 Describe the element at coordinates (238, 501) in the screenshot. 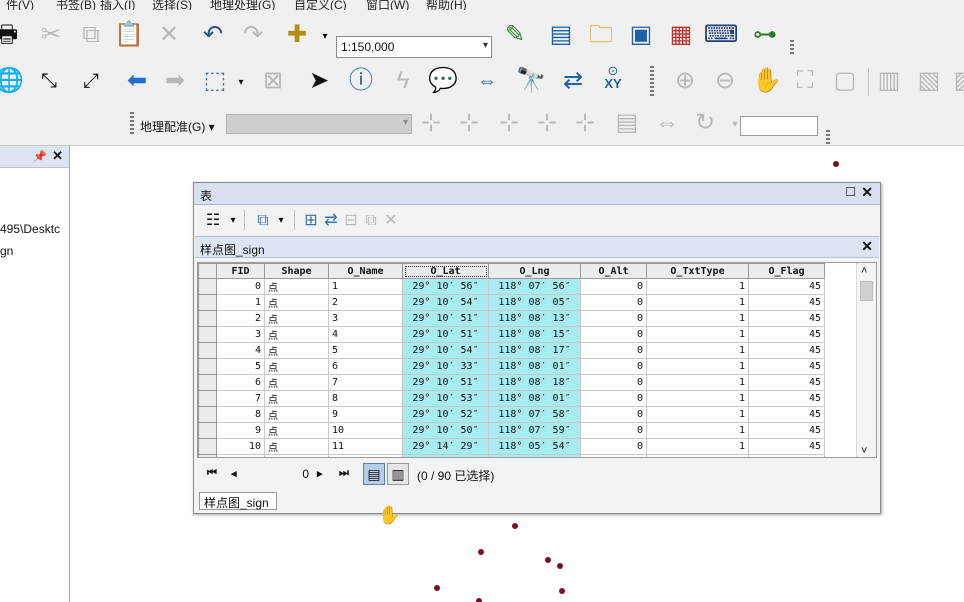

I see `table-bottom-tab: 样点图_sign` at that location.